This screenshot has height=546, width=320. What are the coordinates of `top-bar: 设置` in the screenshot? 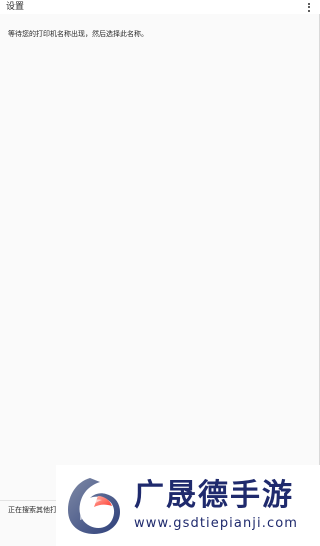 It's located at (160, 7).